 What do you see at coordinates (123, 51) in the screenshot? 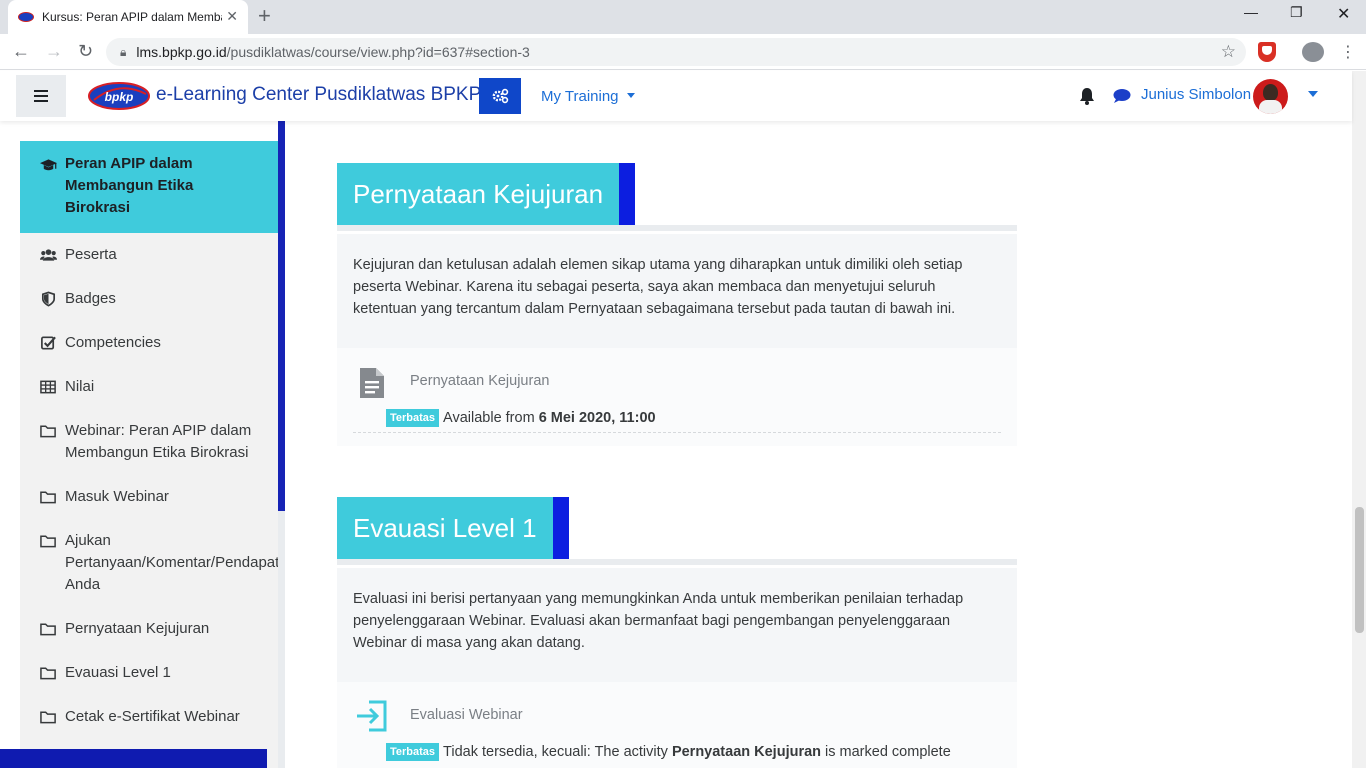
I see `lock-icon: 🔒︎` at bounding box center [123, 51].